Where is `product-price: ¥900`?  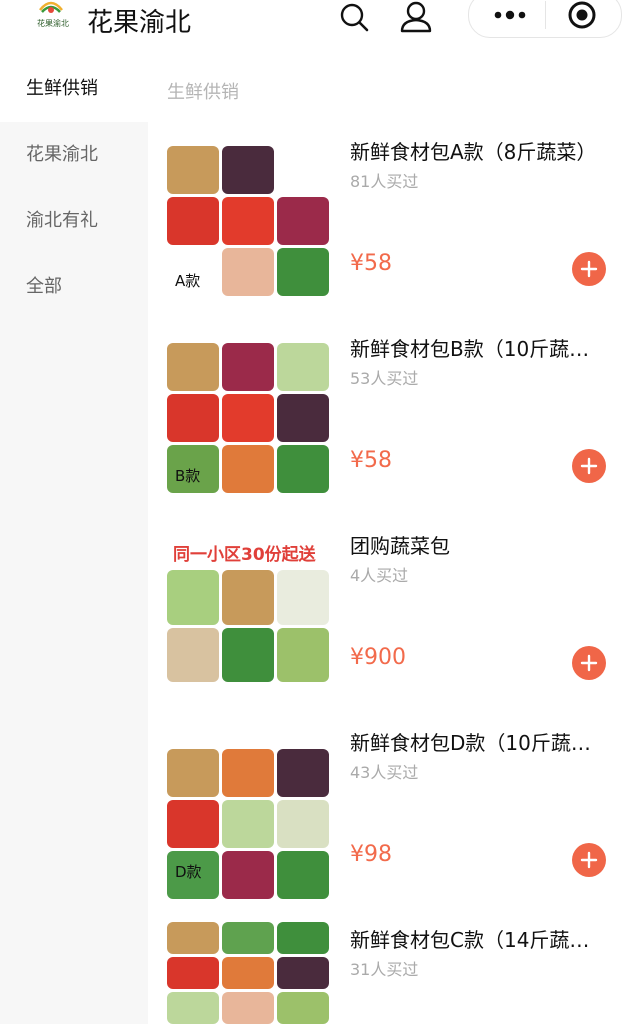 product-price: ¥900 is located at coordinates (378, 657).